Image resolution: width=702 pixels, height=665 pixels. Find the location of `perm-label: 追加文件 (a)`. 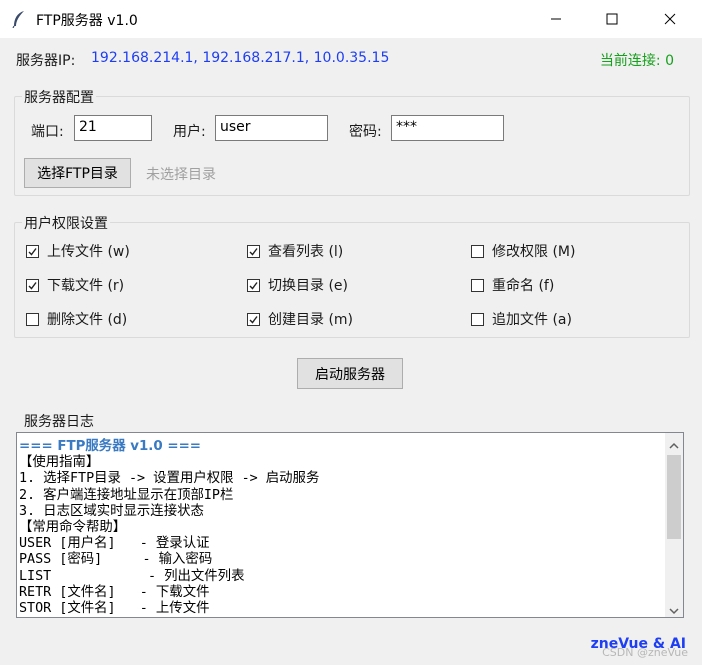

perm-label: 追加文件 (a) is located at coordinates (532, 320).